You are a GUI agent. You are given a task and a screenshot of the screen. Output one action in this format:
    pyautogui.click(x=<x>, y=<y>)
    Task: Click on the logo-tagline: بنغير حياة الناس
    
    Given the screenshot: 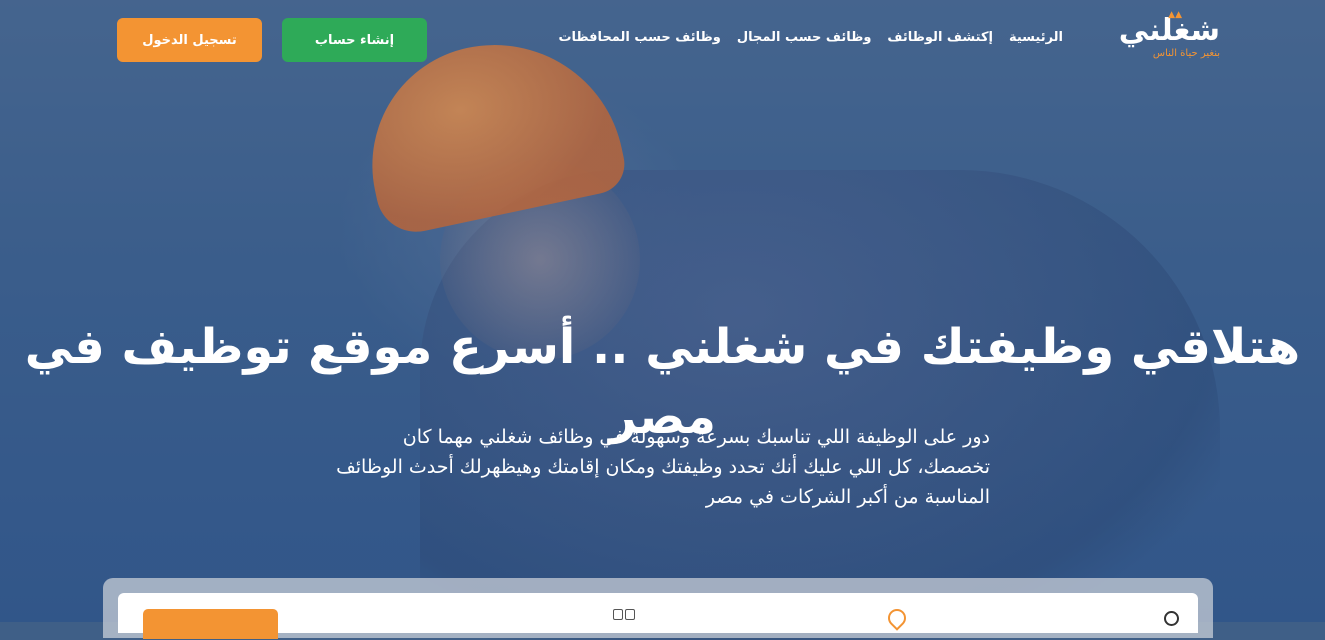 What is the action you would take?
    pyautogui.click(x=1186, y=53)
    